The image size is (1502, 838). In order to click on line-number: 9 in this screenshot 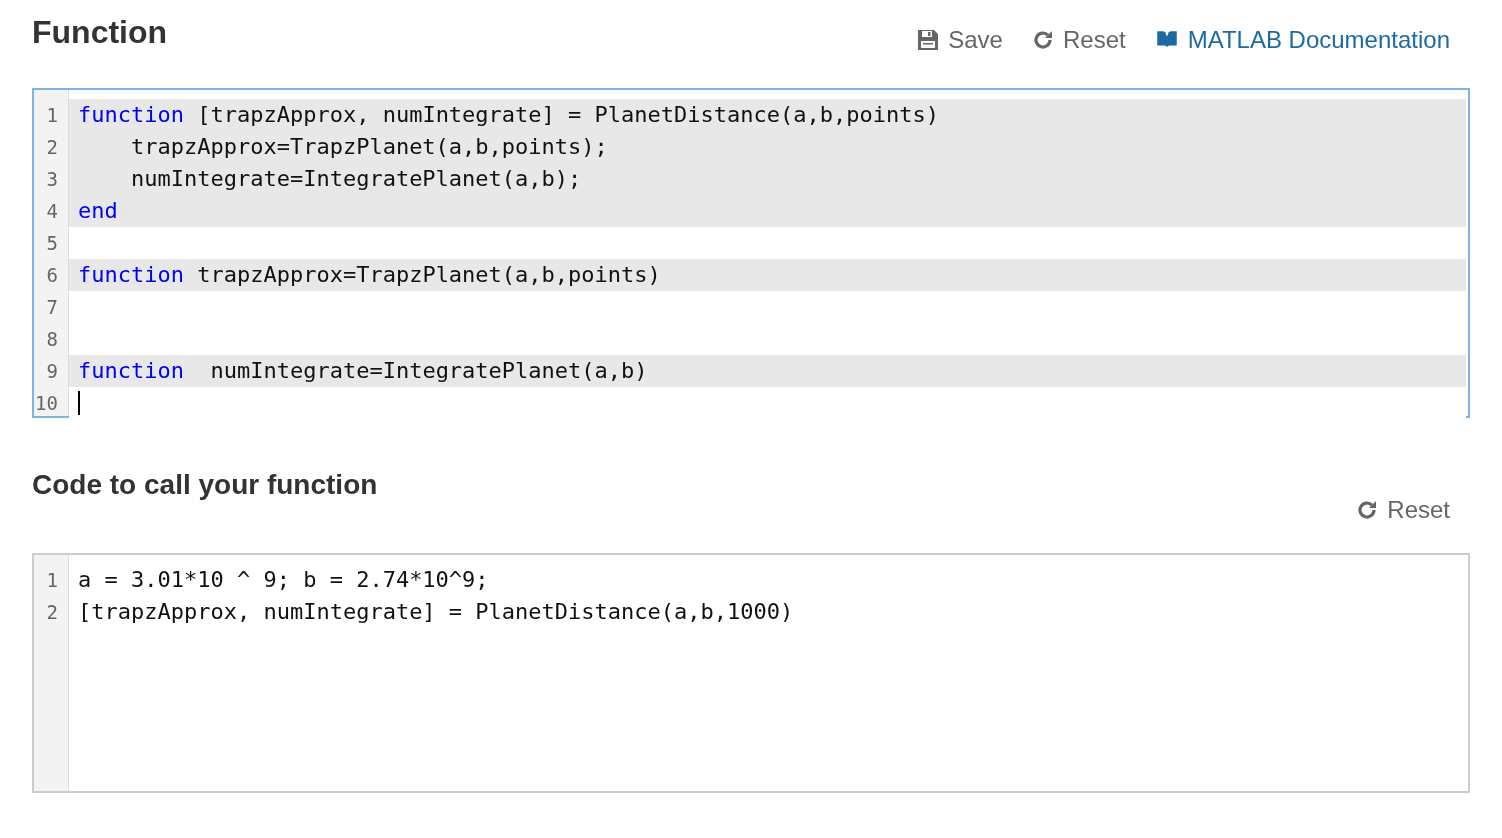, I will do `click(52, 371)`.